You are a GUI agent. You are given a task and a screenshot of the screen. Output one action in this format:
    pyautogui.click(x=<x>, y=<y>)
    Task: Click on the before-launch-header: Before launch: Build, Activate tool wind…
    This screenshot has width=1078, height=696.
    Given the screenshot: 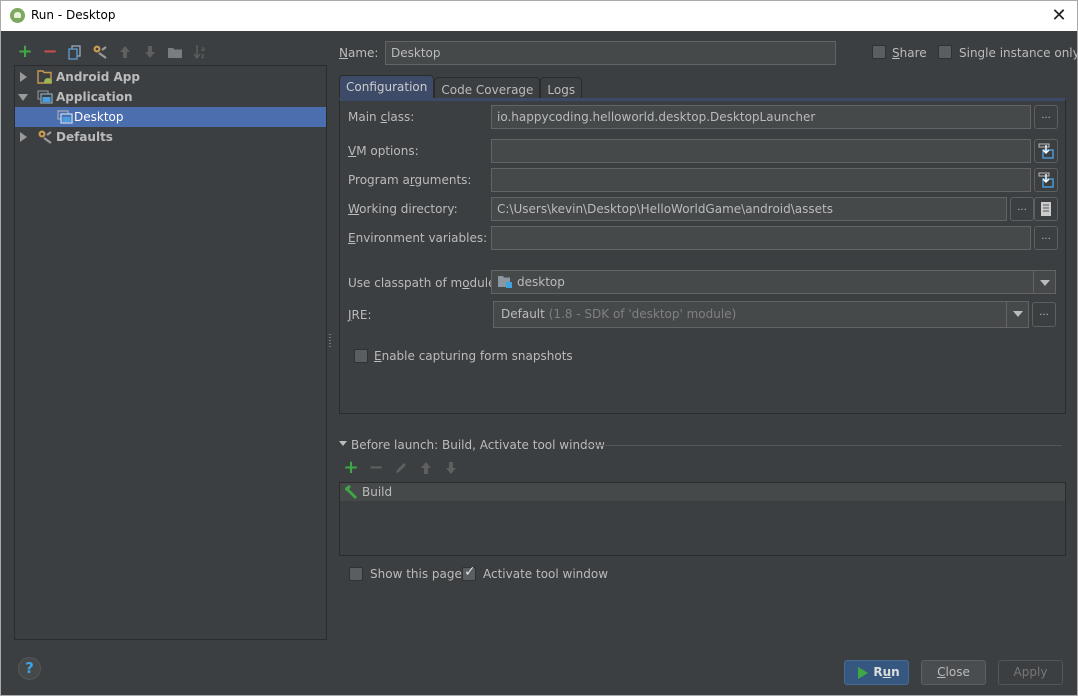 What is the action you would take?
    pyautogui.click(x=700, y=445)
    